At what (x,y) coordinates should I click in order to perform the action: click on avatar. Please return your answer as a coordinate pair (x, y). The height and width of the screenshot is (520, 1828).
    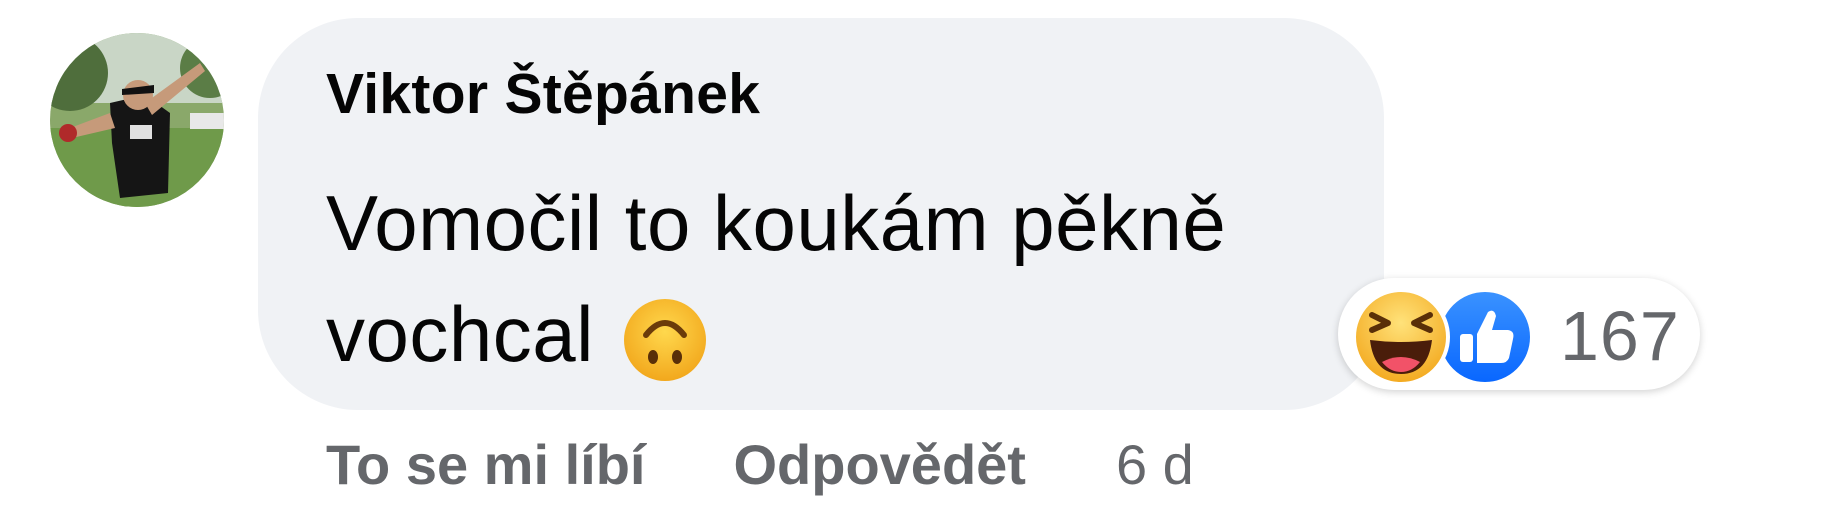
    Looking at the image, I should click on (137, 120).